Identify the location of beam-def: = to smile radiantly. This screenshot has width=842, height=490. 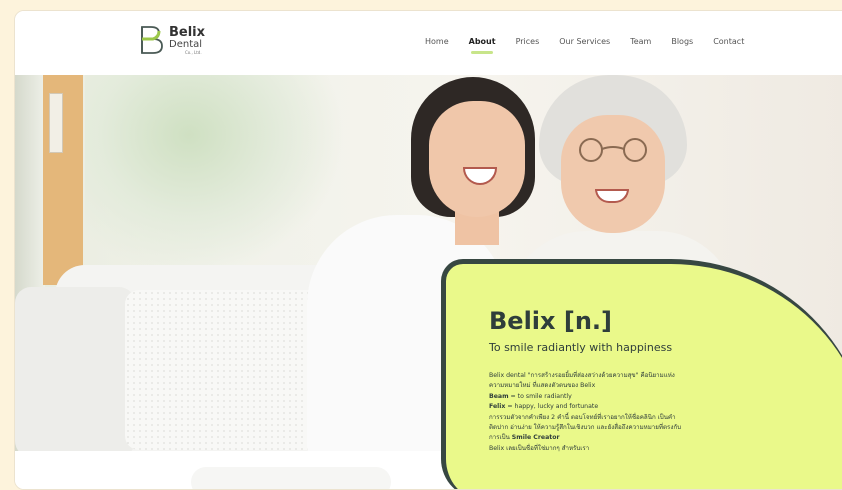
(540, 396).